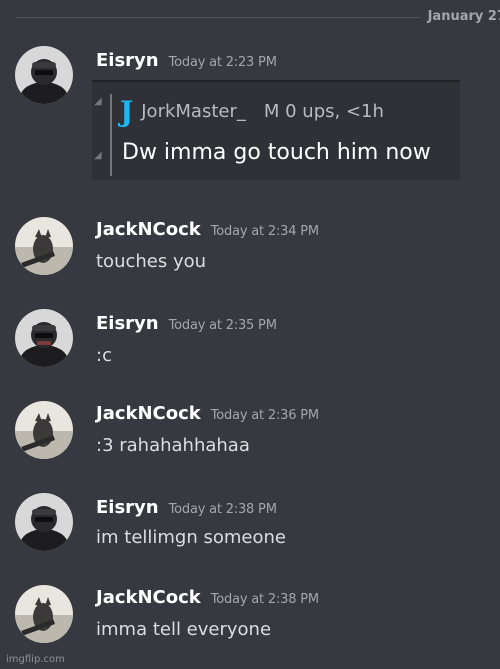 This screenshot has width=500, height=669. Describe the element at coordinates (264, 415) in the screenshot. I see `timestamp: Today at 2:36 PM` at that location.